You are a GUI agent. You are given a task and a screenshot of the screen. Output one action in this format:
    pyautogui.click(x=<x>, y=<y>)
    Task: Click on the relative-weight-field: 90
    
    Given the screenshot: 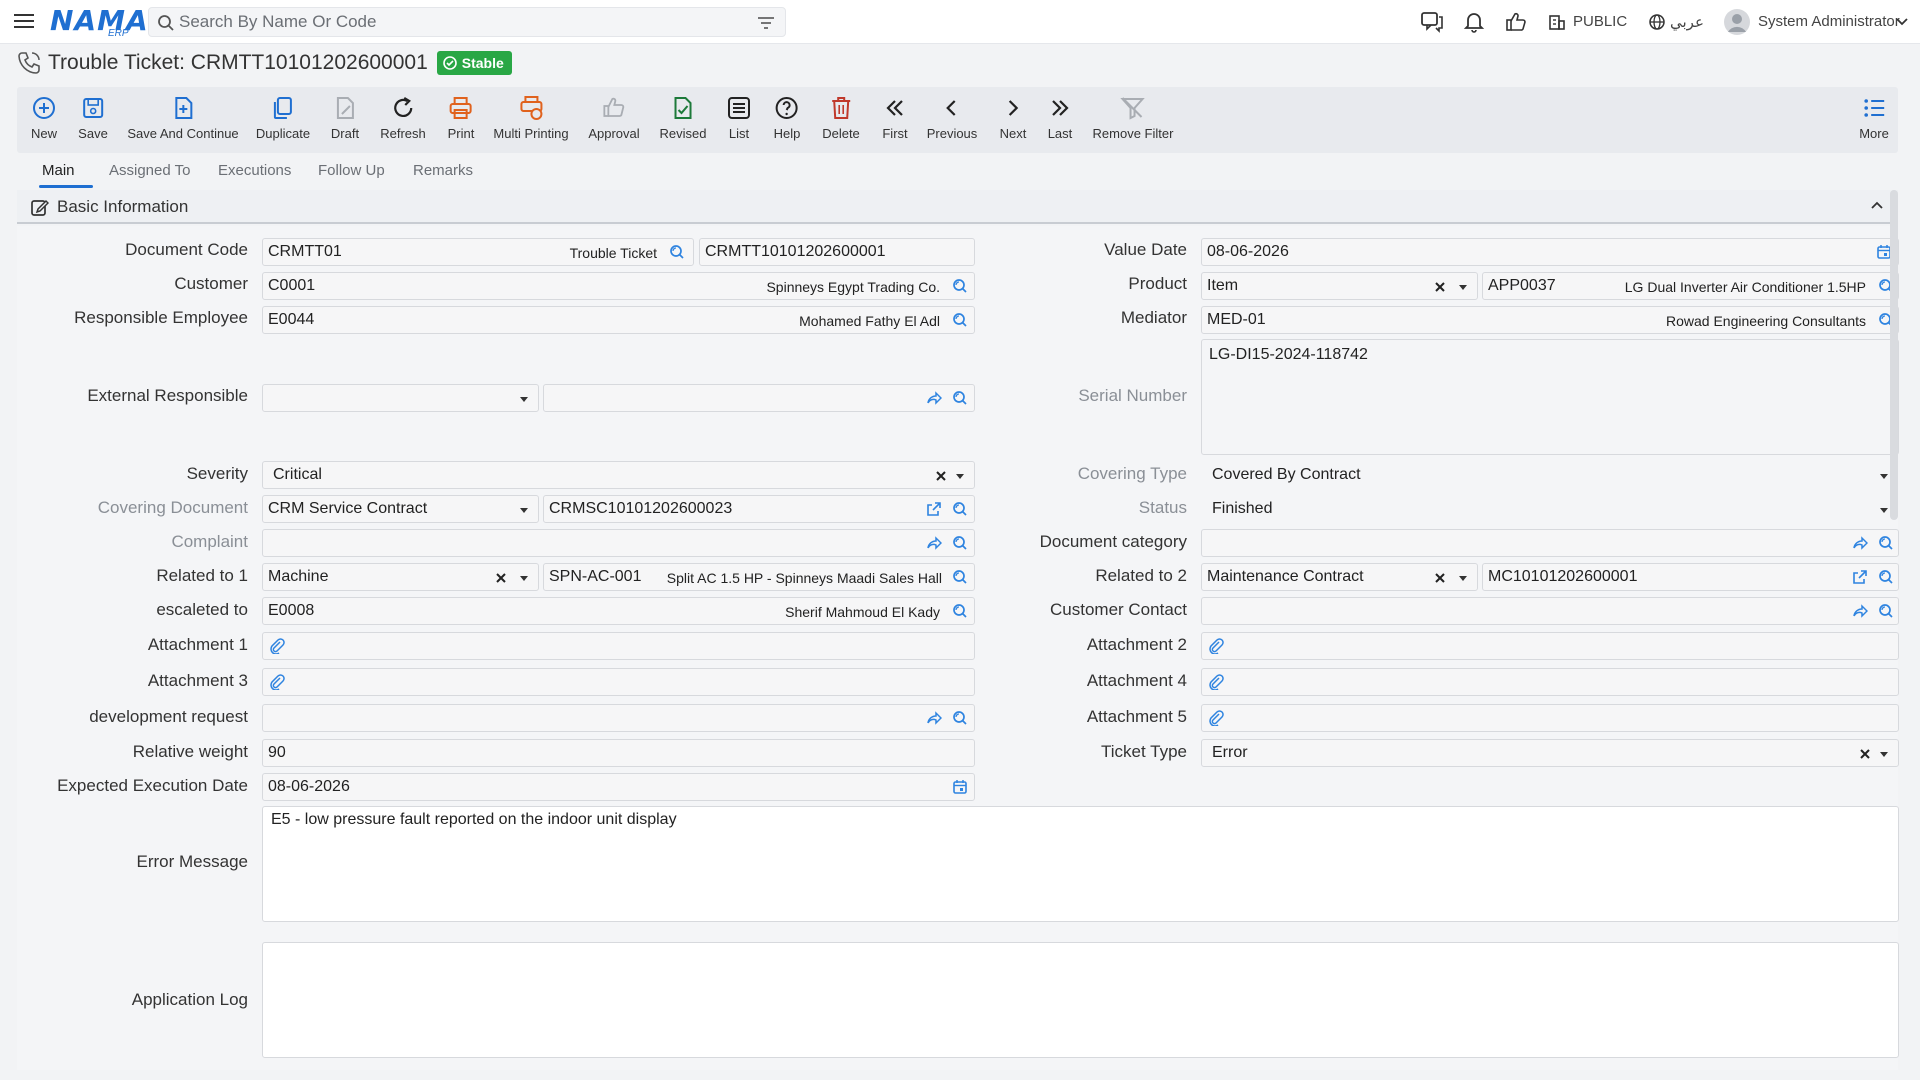 What is the action you would take?
    pyautogui.click(x=618, y=753)
    